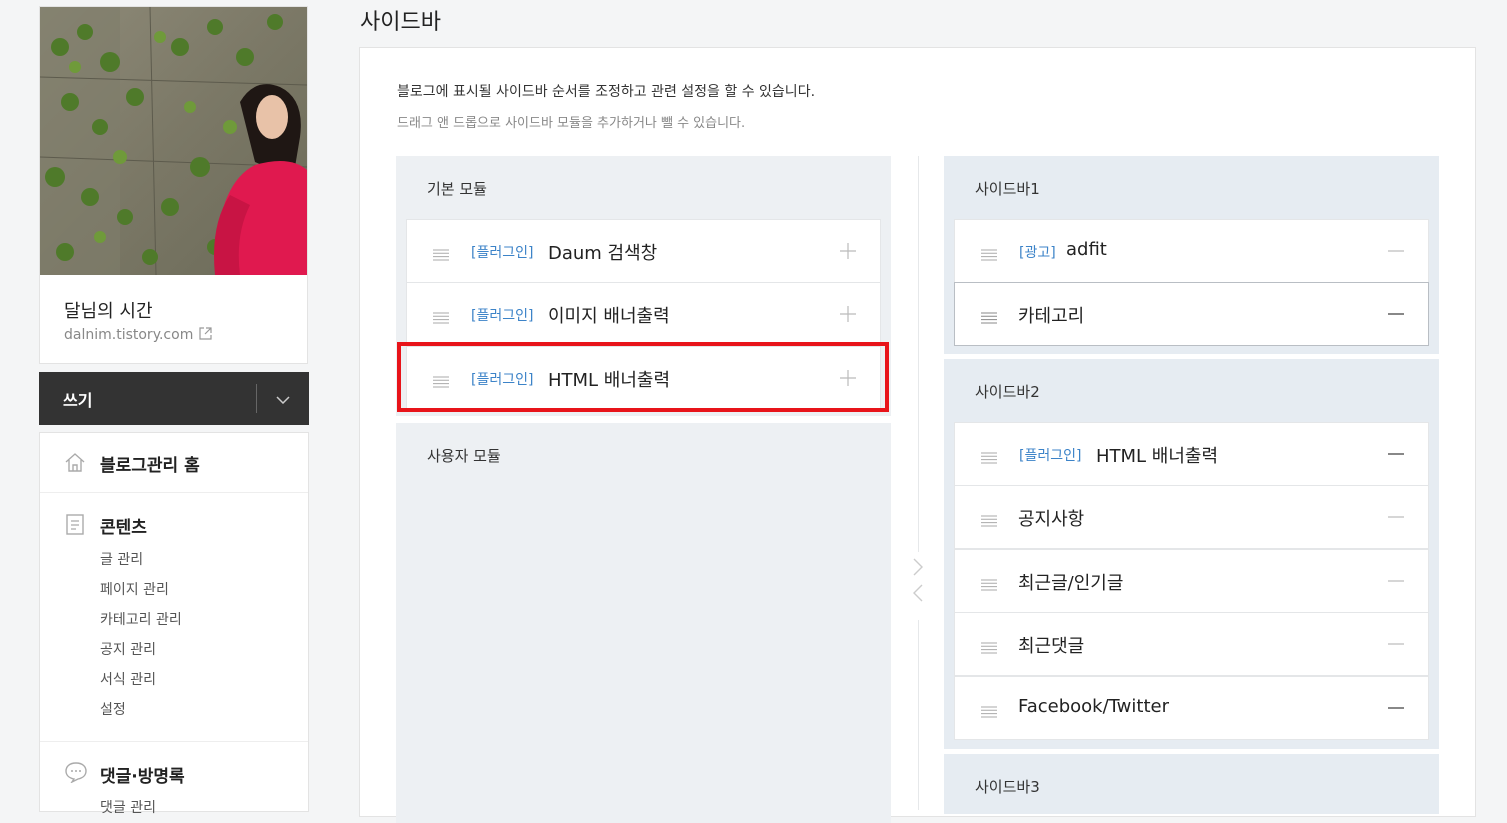 The height and width of the screenshot is (823, 1507). What do you see at coordinates (174, 741) in the screenshot?
I see `menu-divider` at bounding box center [174, 741].